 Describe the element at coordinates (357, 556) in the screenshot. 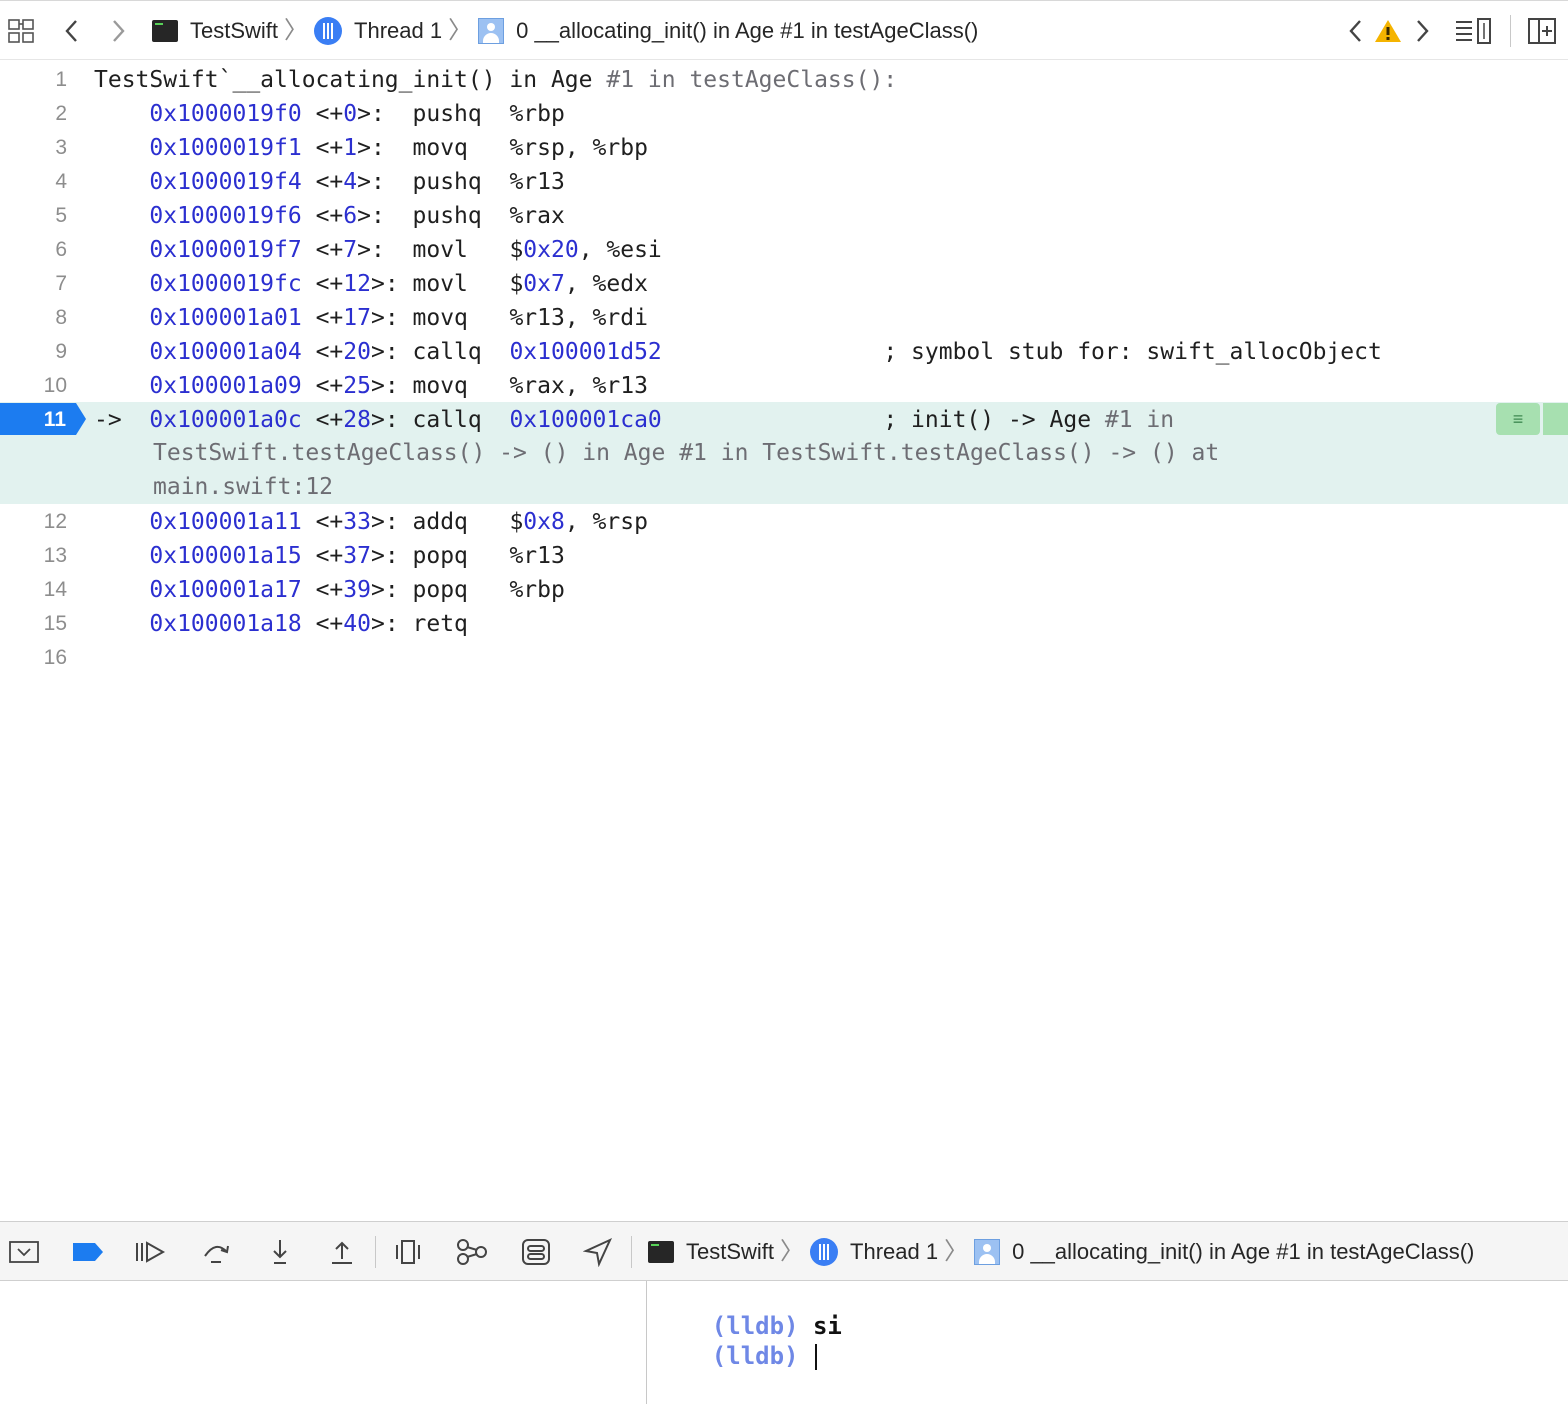

I see `code-token: 37` at that location.